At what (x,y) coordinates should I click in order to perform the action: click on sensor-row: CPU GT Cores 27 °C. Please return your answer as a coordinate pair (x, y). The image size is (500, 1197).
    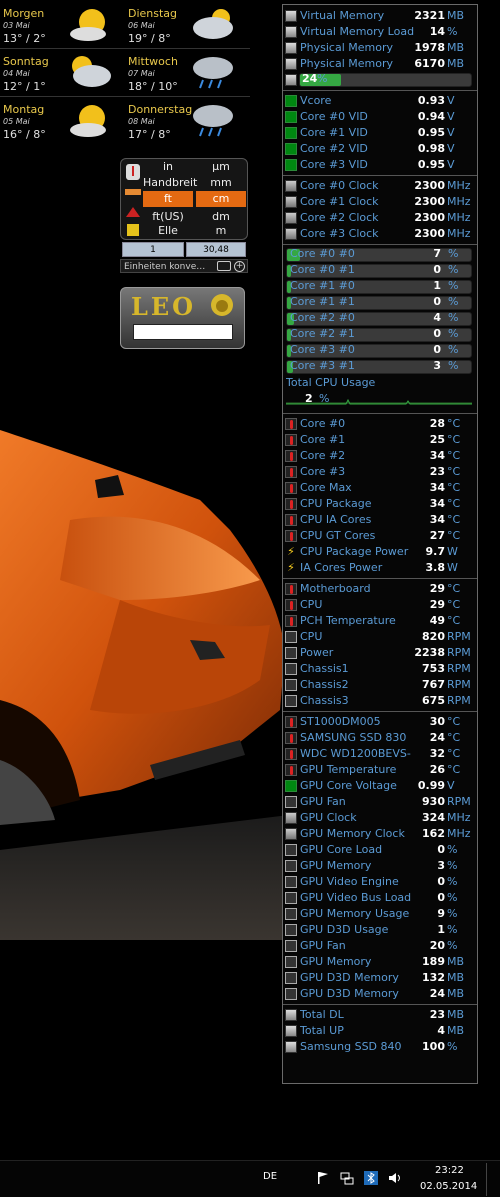
    Looking at the image, I should click on (380, 536).